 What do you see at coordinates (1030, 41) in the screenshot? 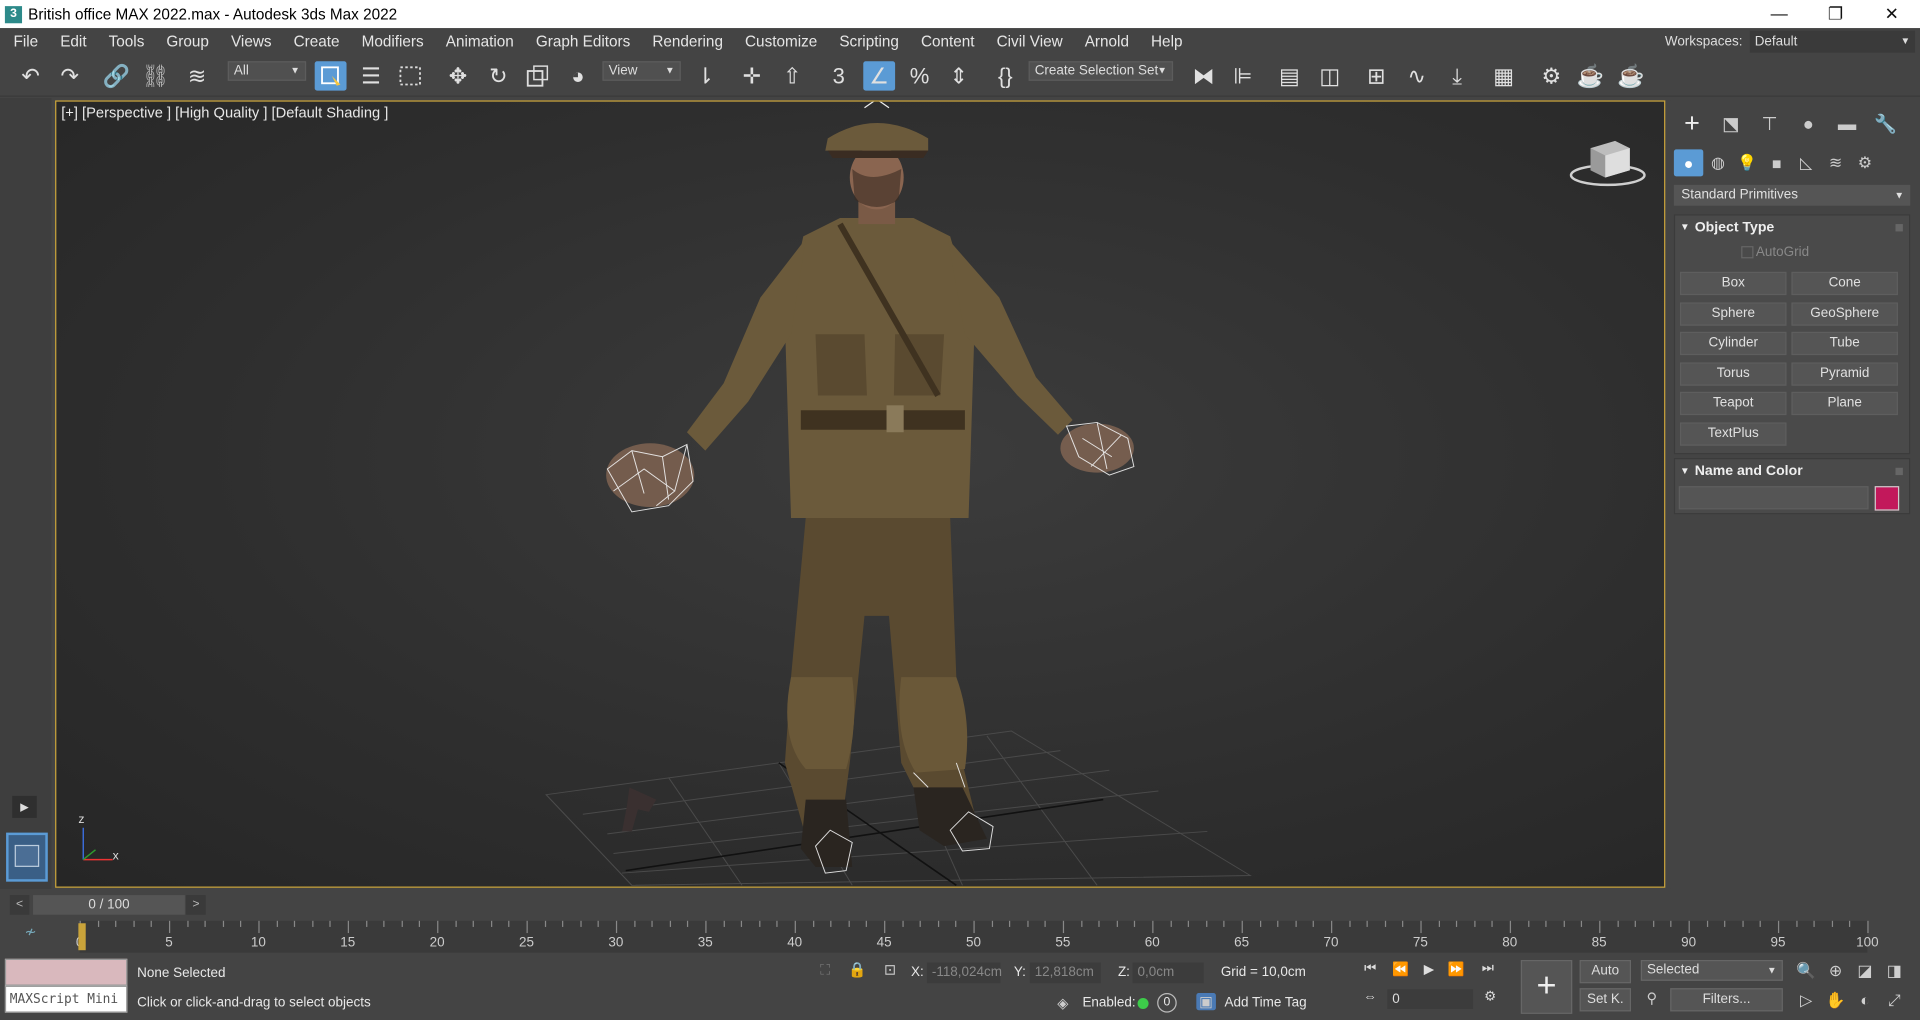
I see `menu-civil-view: Civil View` at bounding box center [1030, 41].